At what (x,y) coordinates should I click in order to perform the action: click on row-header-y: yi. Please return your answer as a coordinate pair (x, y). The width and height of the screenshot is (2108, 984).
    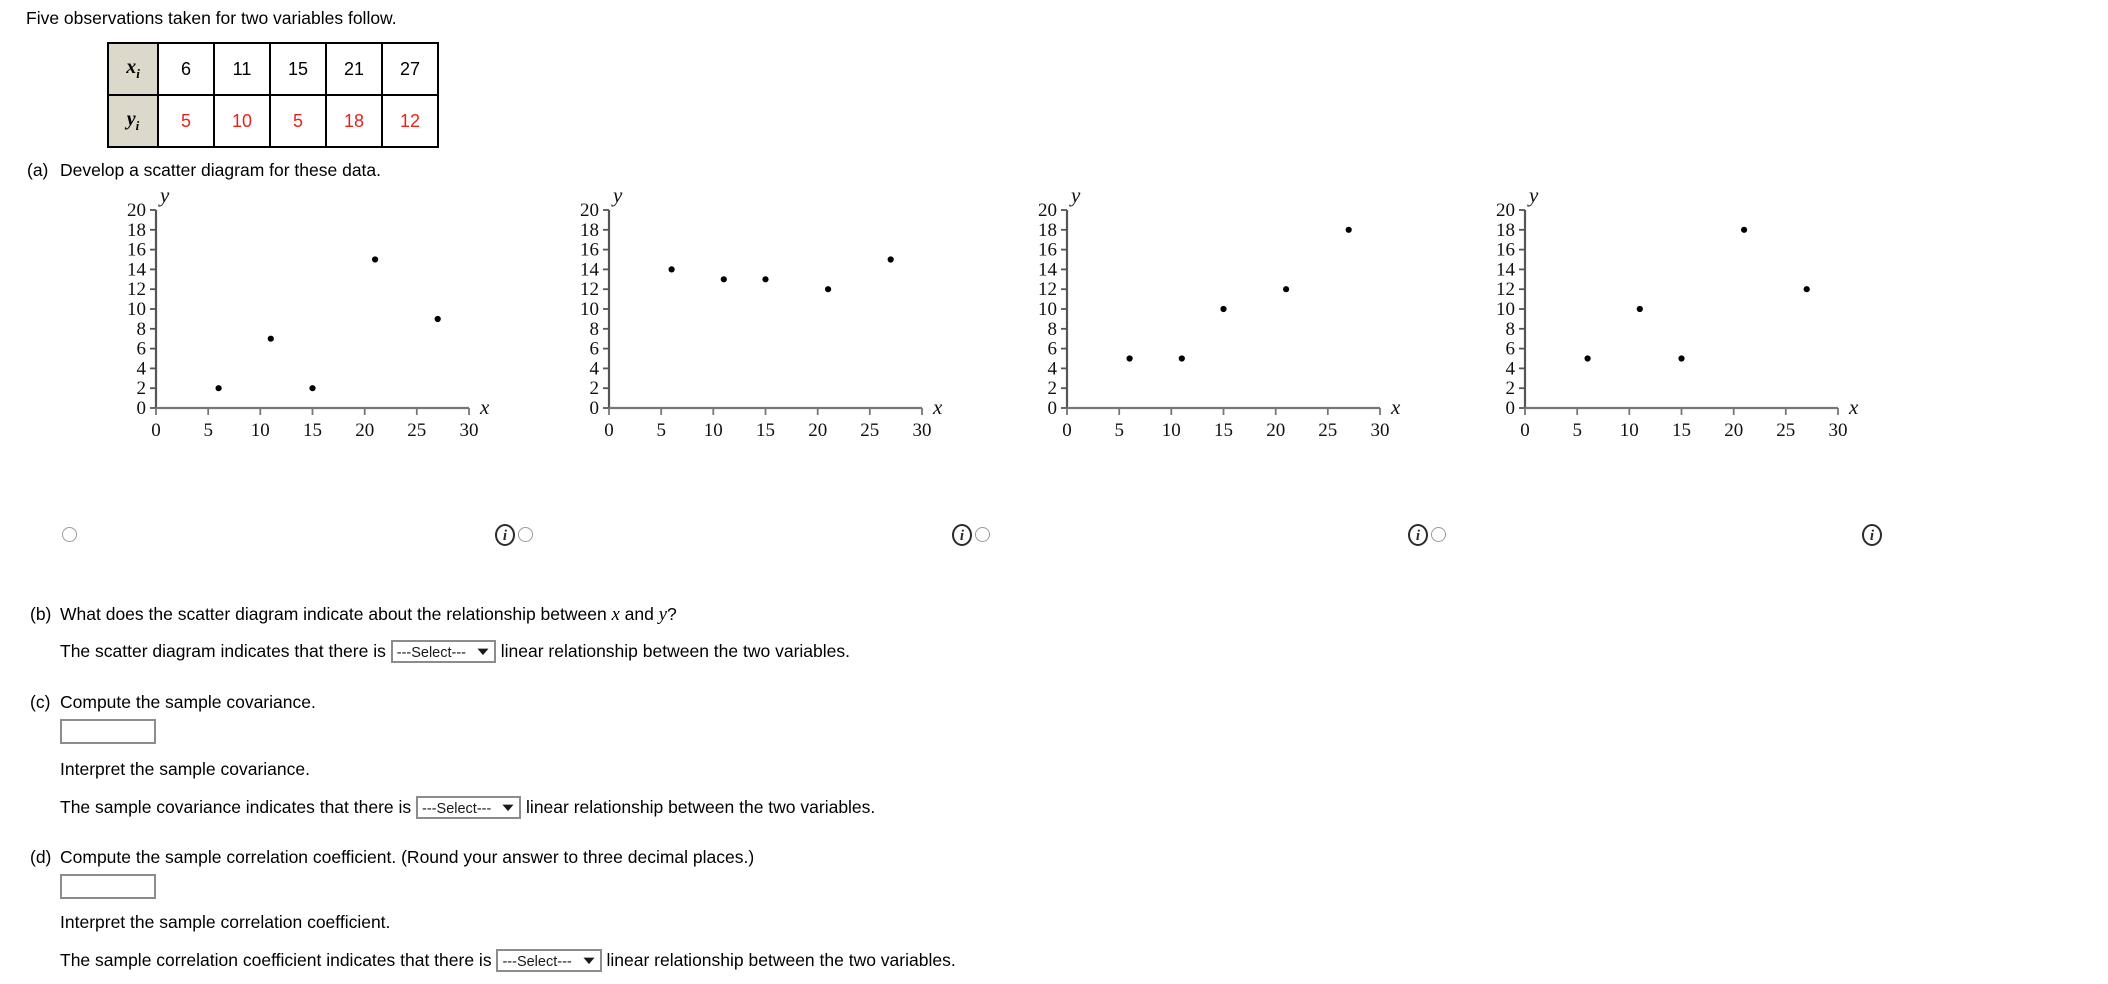
    Looking at the image, I should click on (133, 121).